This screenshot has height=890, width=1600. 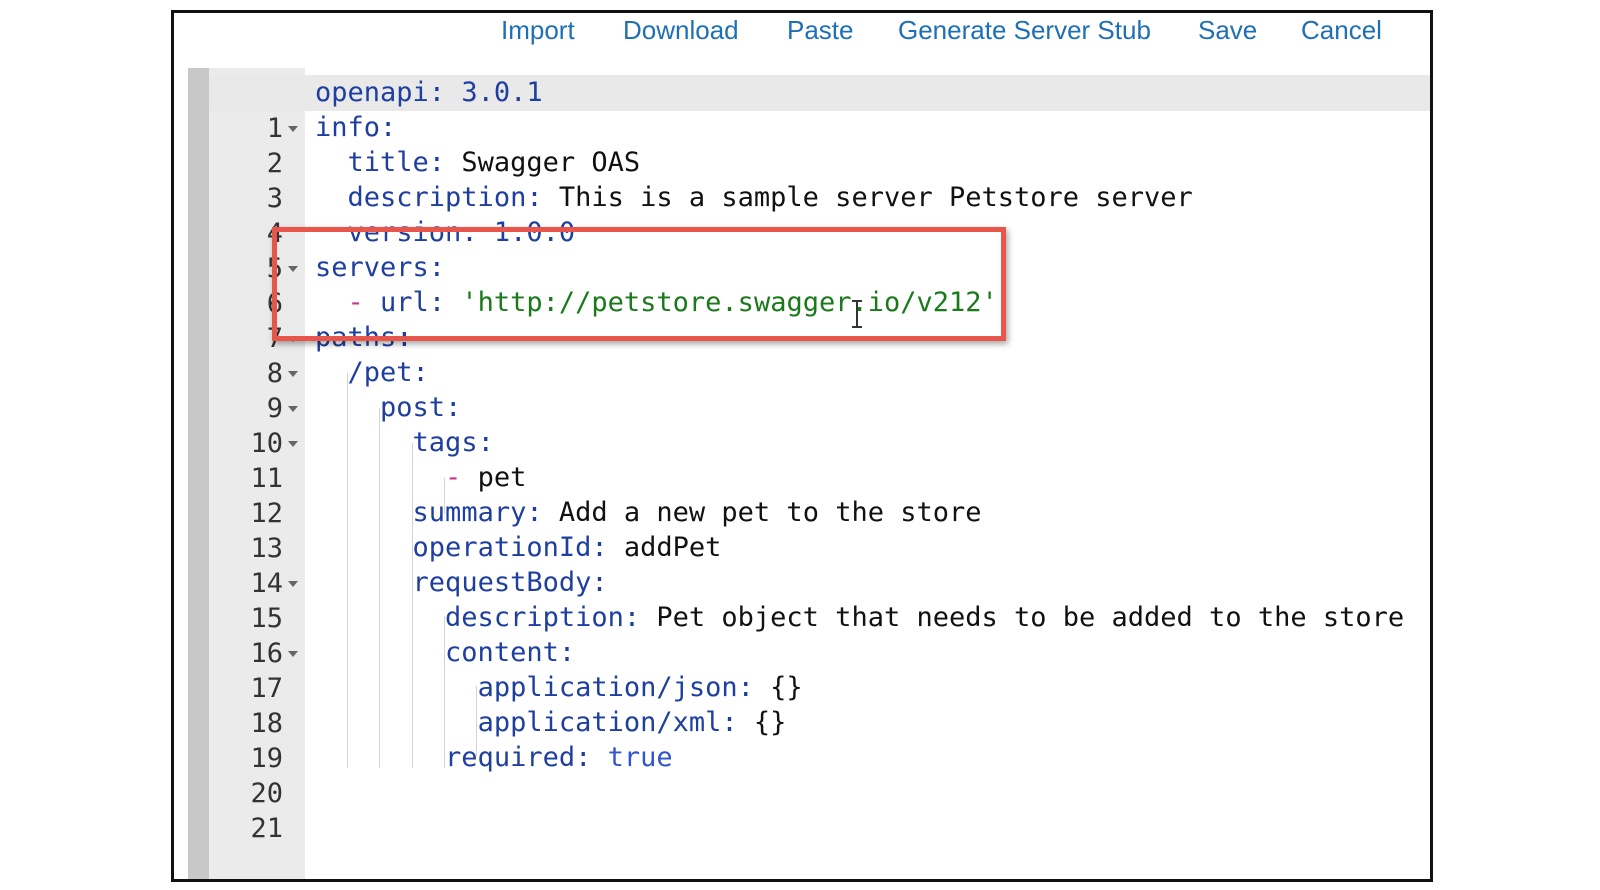 What do you see at coordinates (819, 564) in the screenshot?
I see `code-line: 14 operationId: addPet` at bounding box center [819, 564].